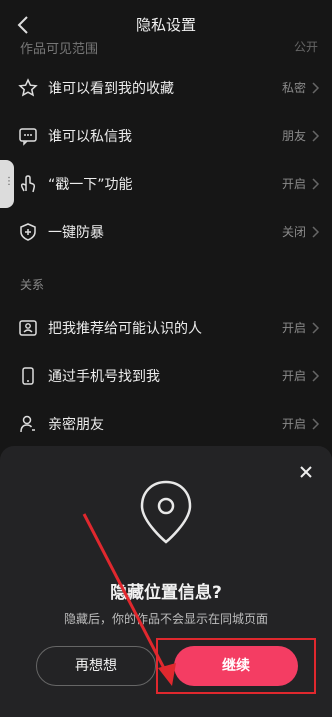 This screenshot has width=332, height=717. I want to click on row-label: 一键防暴, so click(76, 233).